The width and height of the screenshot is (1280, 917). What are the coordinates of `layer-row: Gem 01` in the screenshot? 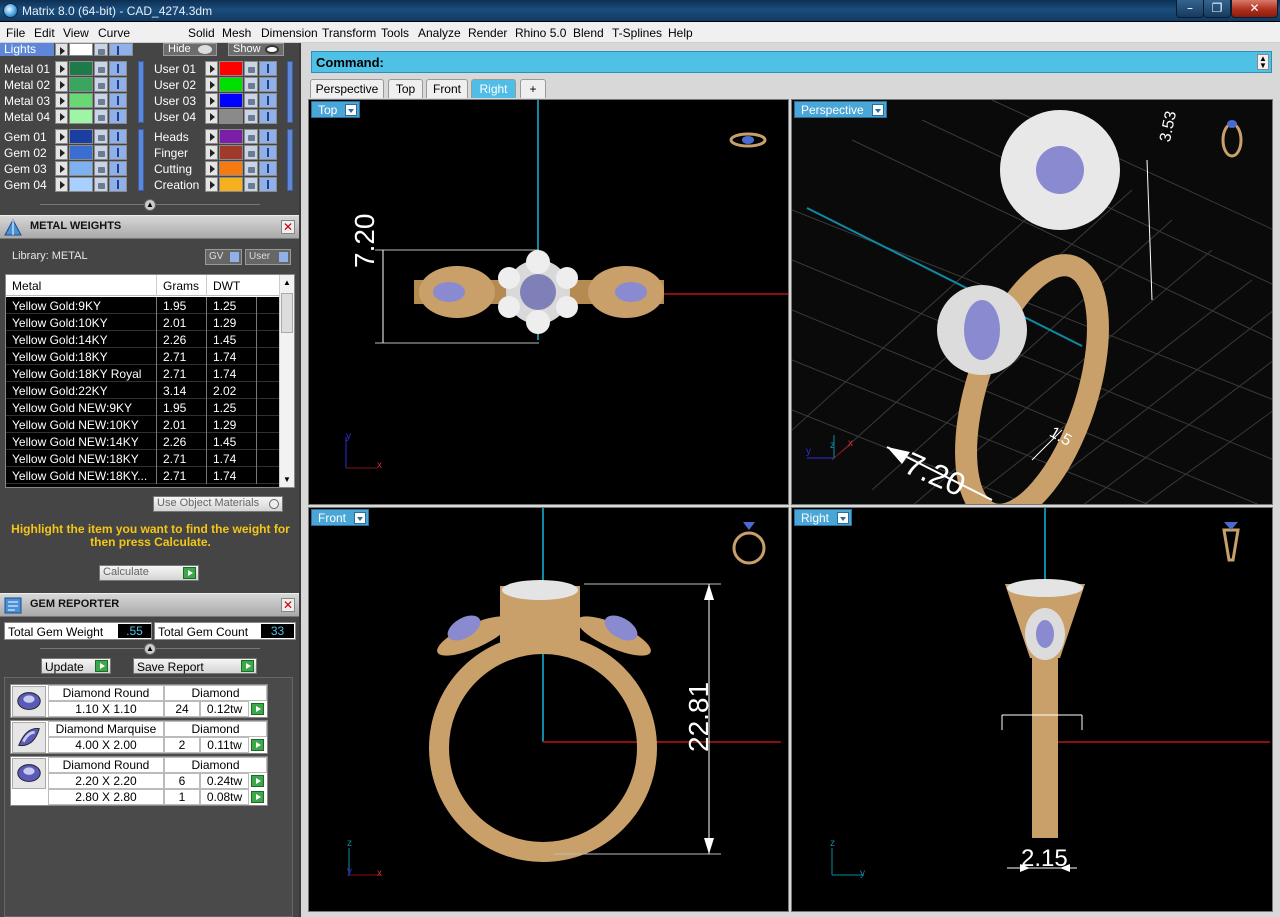 It's located at (69, 137).